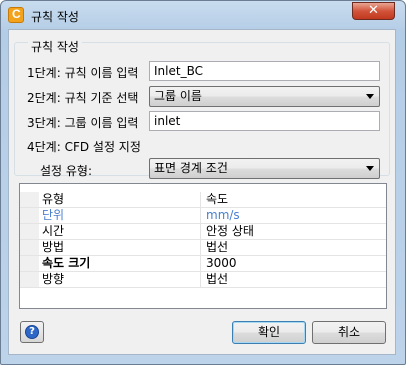 This screenshot has height=365, width=406. Describe the element at coordinates (203, 15) in the screenshot. I see `title-bar: C 규칙 작성 ✕` at that location.